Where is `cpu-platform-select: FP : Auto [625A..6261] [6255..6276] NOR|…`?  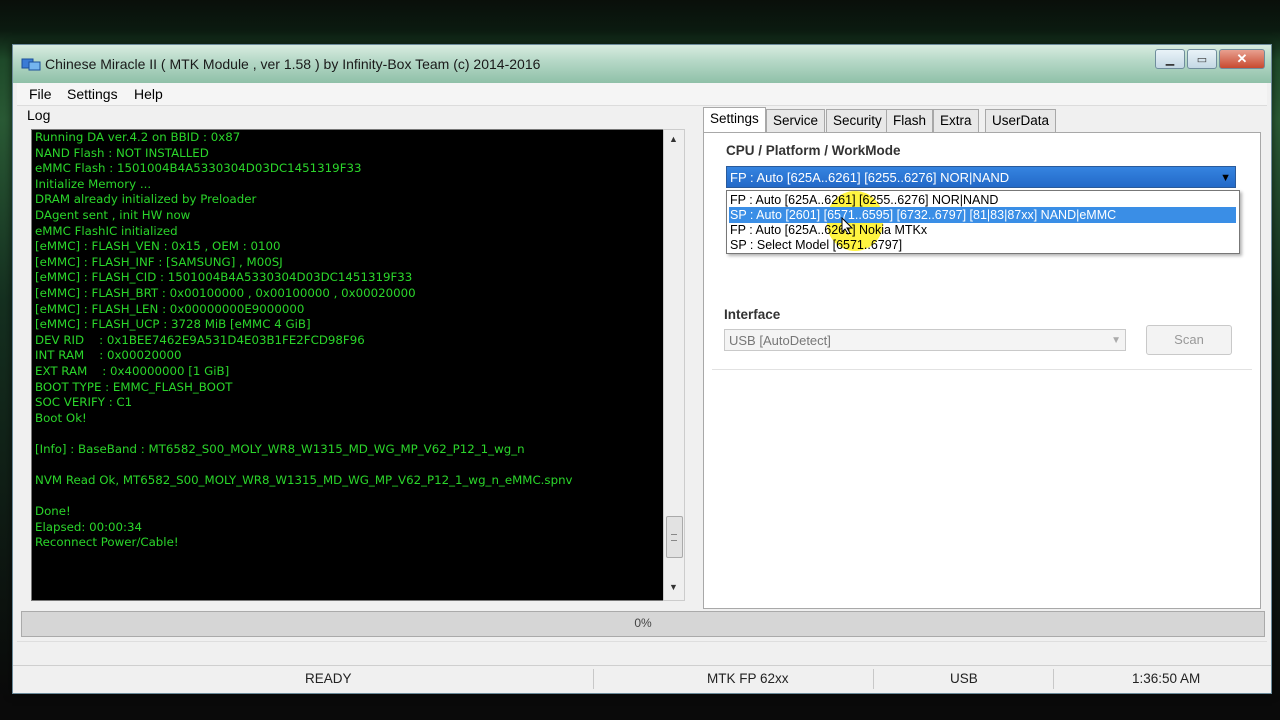
cpu-platform-select: FP : Auto [625A..6261] [6255..6276] NOR|… is located at coordinates (981, 177).